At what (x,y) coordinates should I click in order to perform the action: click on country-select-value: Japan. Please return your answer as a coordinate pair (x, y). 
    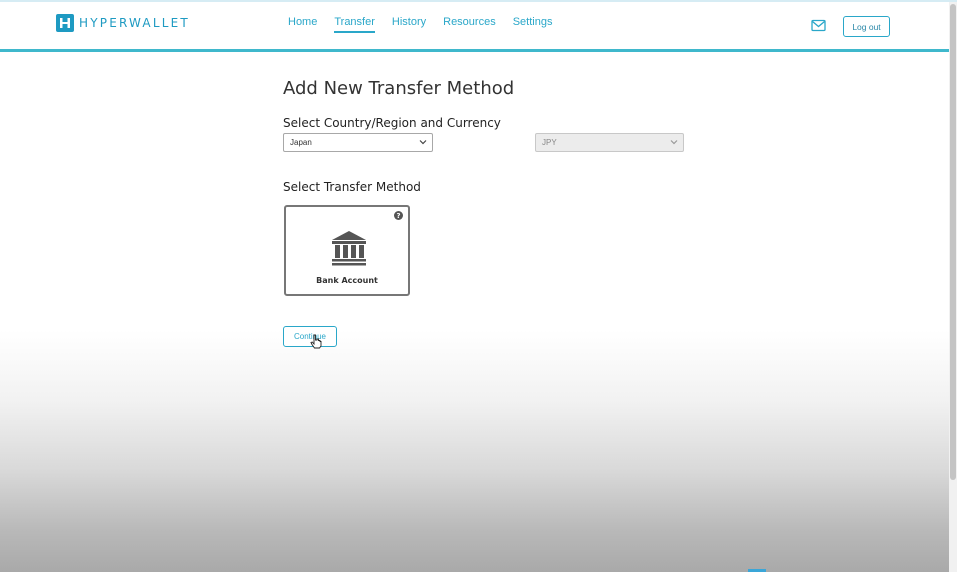
    Looking at the image, I should click on (301, 142).